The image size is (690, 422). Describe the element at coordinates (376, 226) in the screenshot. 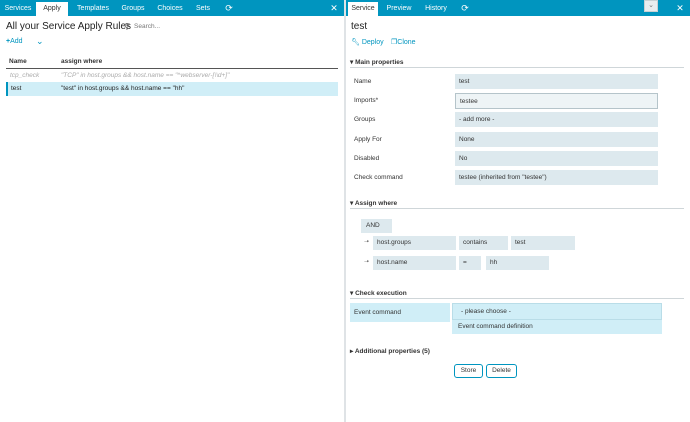

I see `and-operator: AND` at that location.